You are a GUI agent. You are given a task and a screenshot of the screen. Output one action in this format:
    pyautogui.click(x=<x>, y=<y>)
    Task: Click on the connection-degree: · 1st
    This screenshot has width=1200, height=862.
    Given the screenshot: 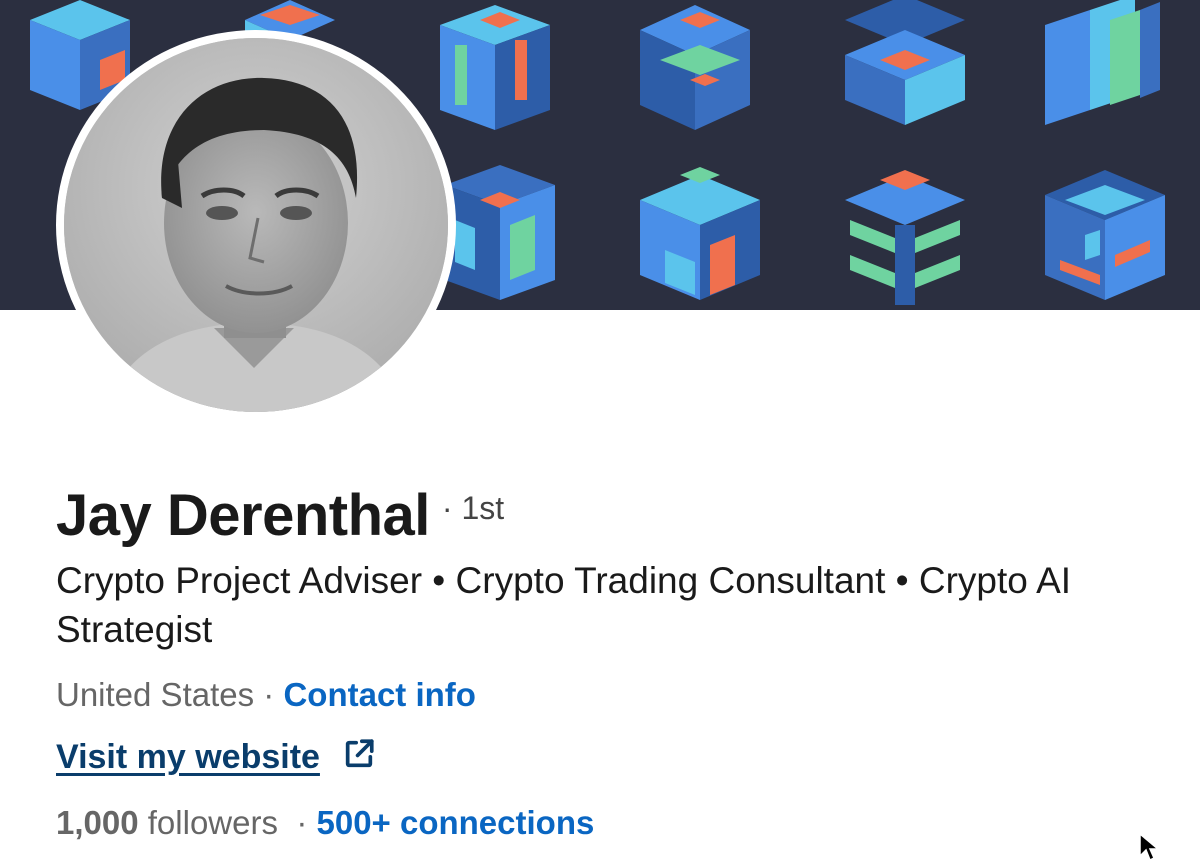 What is the action you would take?
    pyautogui.click(x=473, y=508)
    